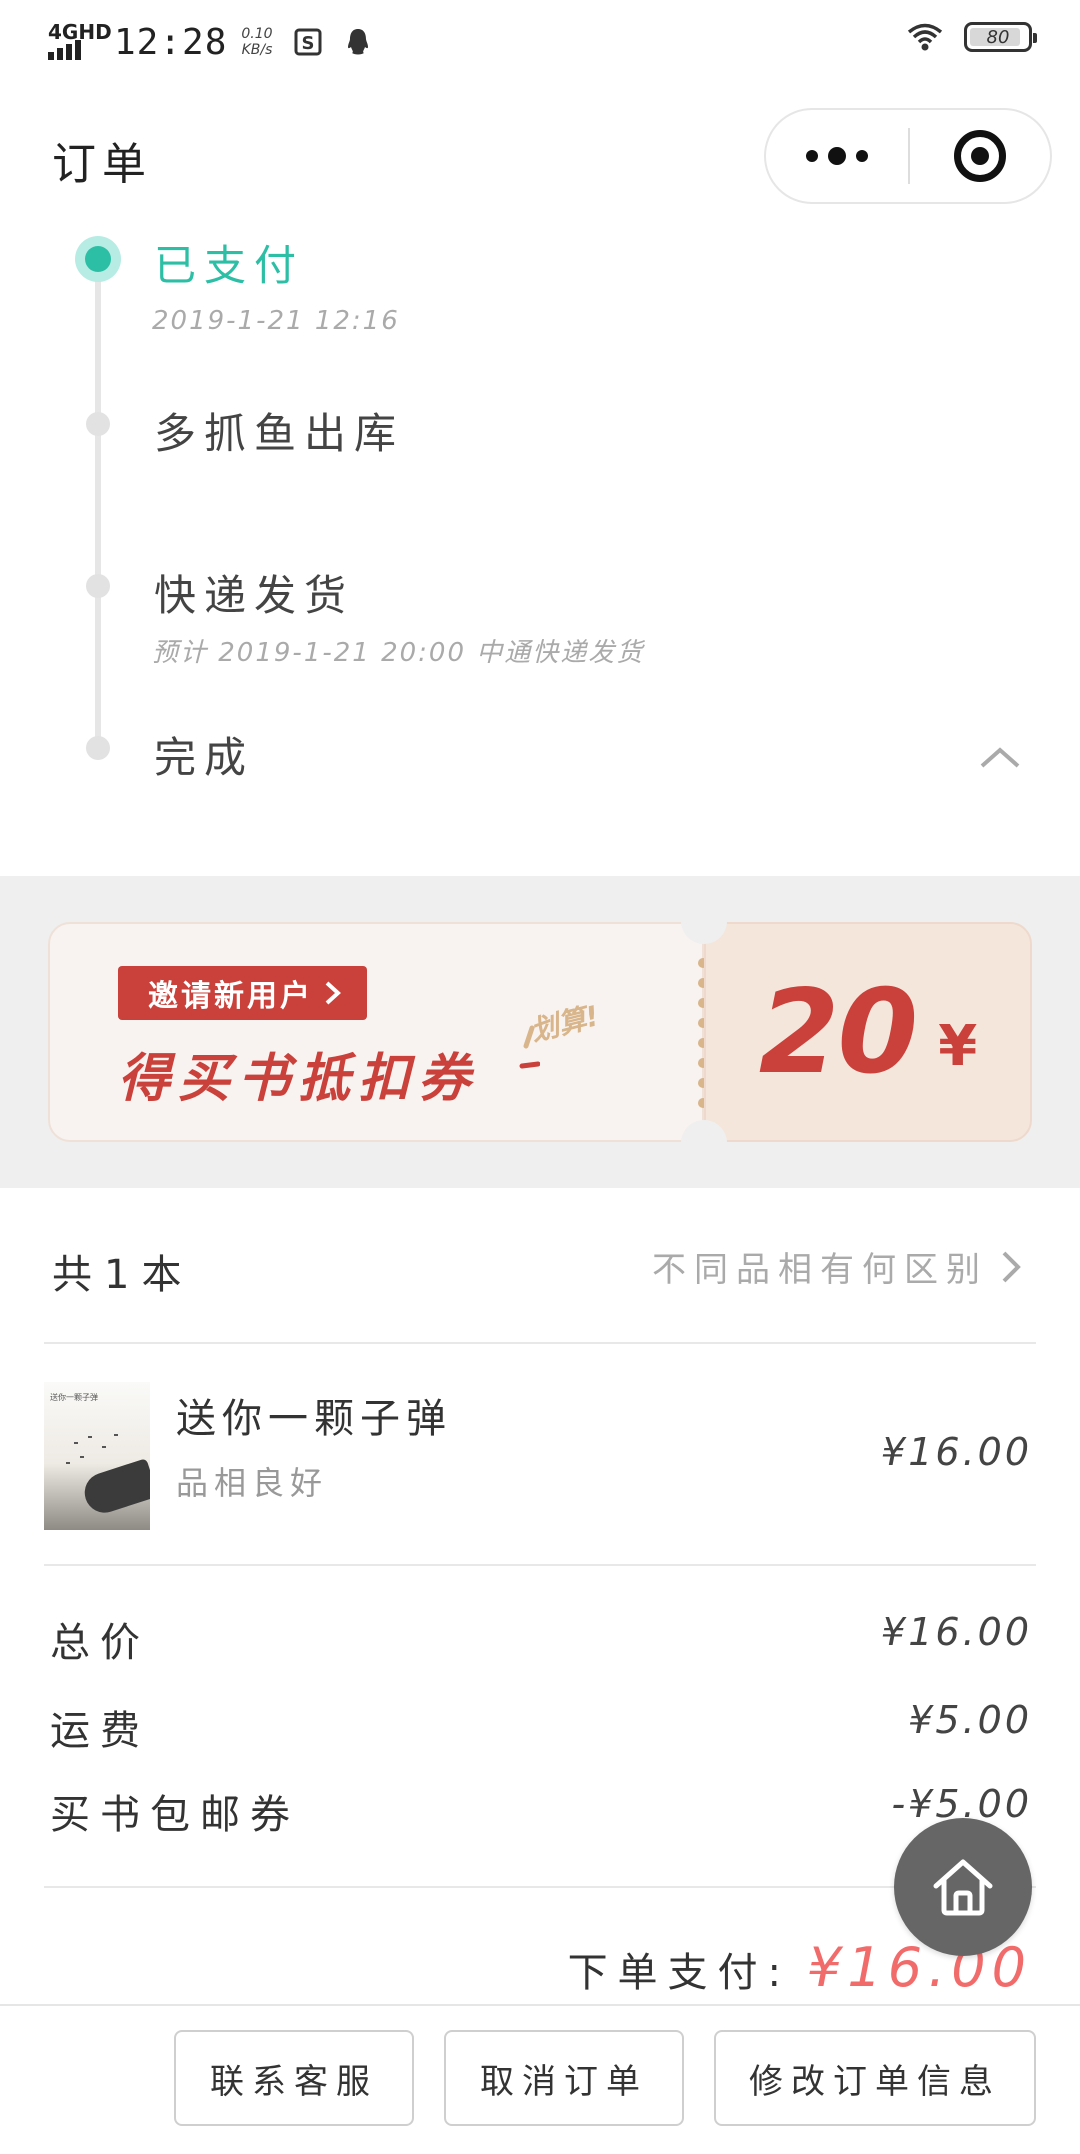 This screenshot has width=1080, height=2154. Describe the element at coordinates (956, 1632) in the screenshot. I see `total-value: ¥16.00` at that location.